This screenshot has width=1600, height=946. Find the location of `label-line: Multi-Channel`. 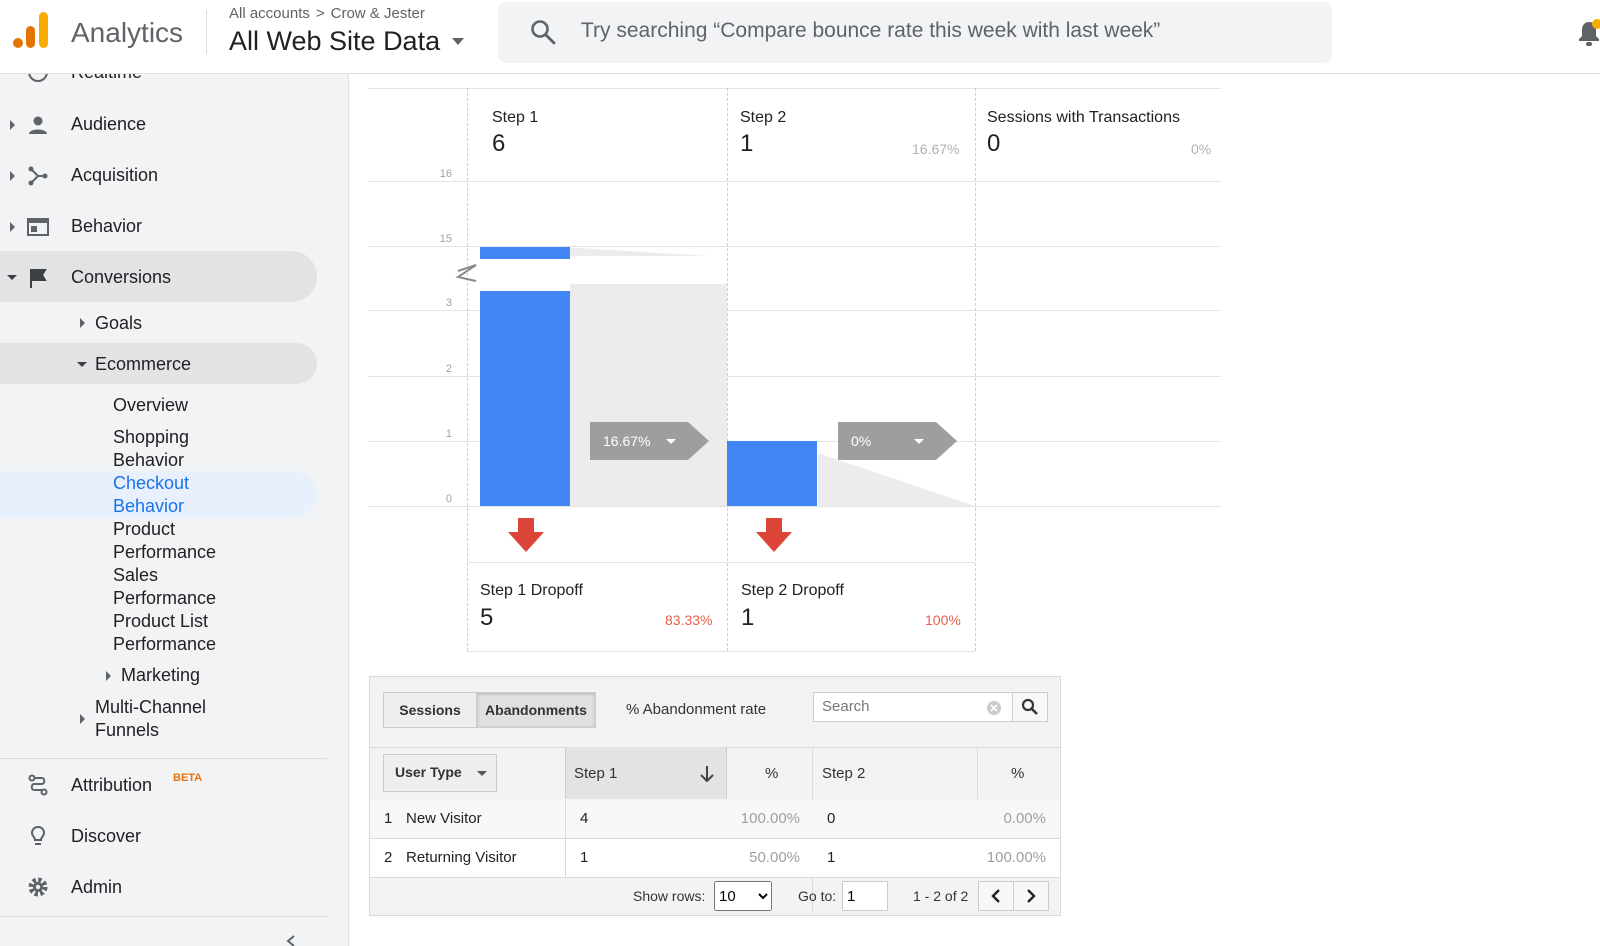

label-line: Multi-Channel is located at coordinates (151, 707).